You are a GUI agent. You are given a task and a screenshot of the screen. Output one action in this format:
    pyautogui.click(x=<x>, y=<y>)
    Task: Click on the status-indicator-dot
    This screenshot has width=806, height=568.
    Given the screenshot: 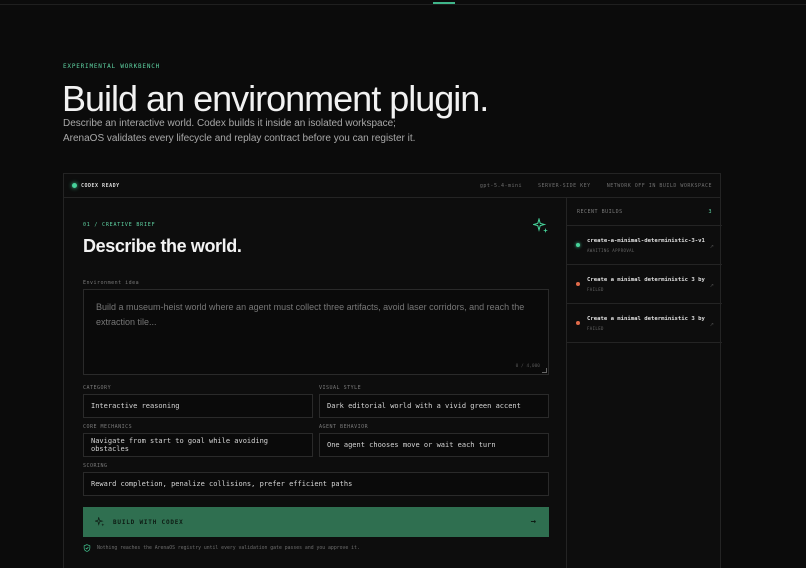 What is the action you would take?
    pyautogui.click(x=74, y=185)
    